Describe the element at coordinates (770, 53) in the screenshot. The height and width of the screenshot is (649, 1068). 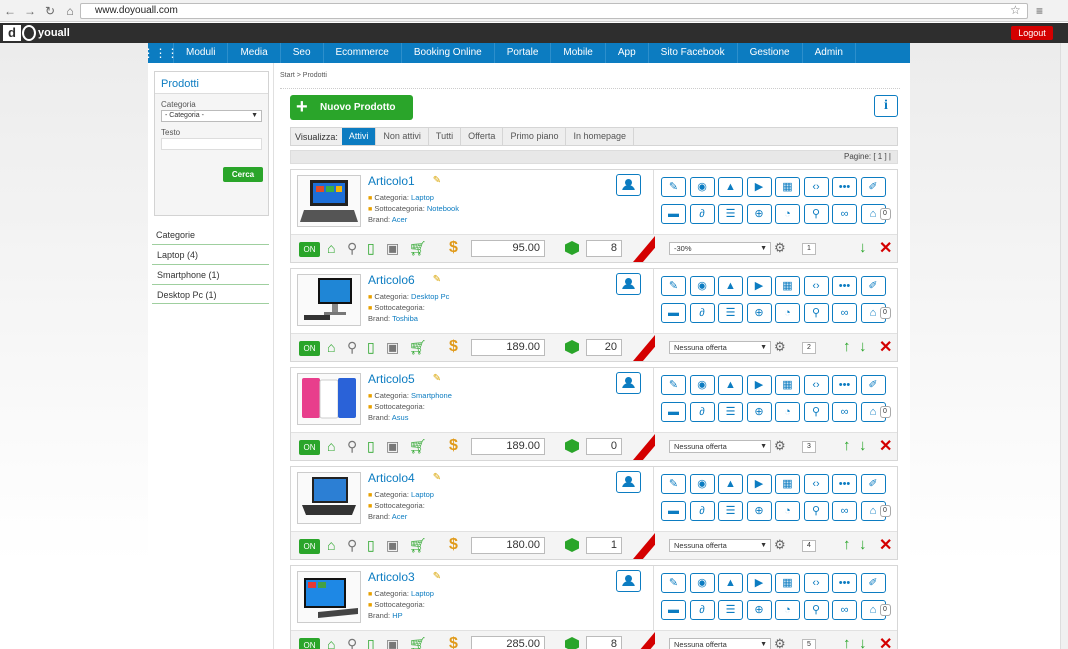
I see `menu-item-gestione: Gestione` at that location.